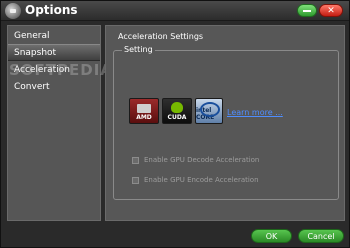 This screenshot has height=248, width=350. What do you see at coordinates (271, 236) in the screenshot?
I see `ok-button: OK` at bounding box center [271, 236].